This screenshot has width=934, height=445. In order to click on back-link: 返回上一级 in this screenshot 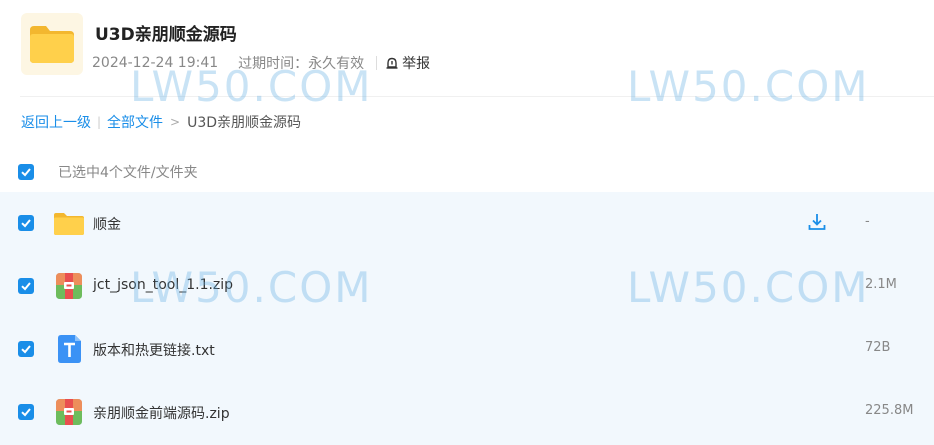, I will do `click(56, 122)`.